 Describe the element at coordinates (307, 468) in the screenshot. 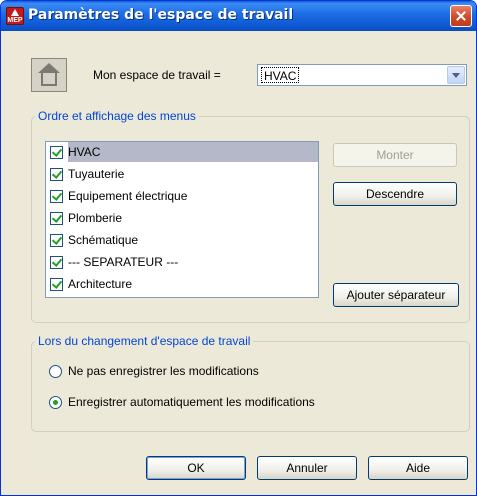

I see `cancel-button: Annuler` at that location.